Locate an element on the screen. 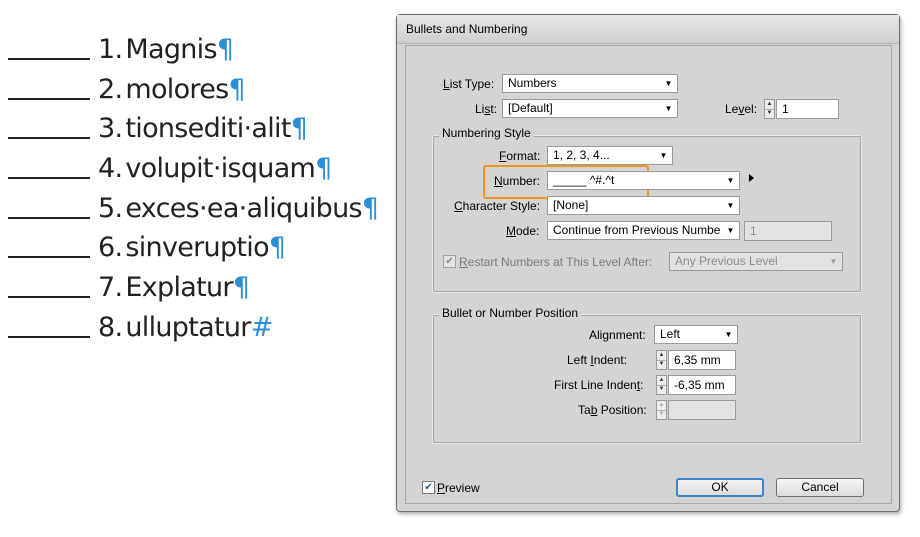  first-line-indent-stepper: ▲ ▼ is located at coordinates (661, 385).